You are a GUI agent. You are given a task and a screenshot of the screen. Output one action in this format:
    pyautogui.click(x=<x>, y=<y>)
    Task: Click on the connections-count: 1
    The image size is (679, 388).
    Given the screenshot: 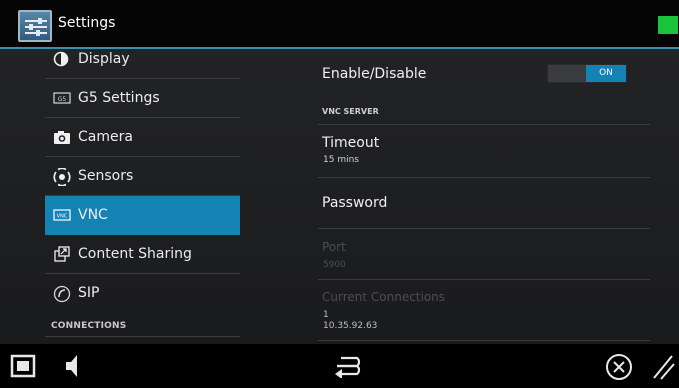 What is the action you would take?
    pyautogui.click(x=326, y=315)
    